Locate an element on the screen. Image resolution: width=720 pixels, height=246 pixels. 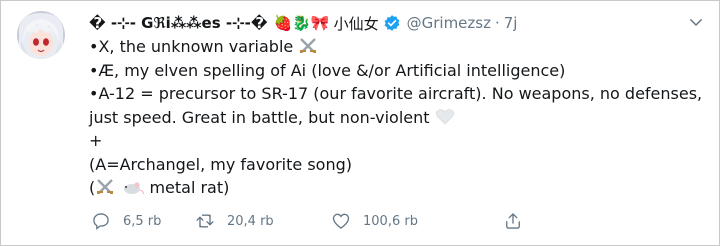
share-button is located at coordinates (519, 221).